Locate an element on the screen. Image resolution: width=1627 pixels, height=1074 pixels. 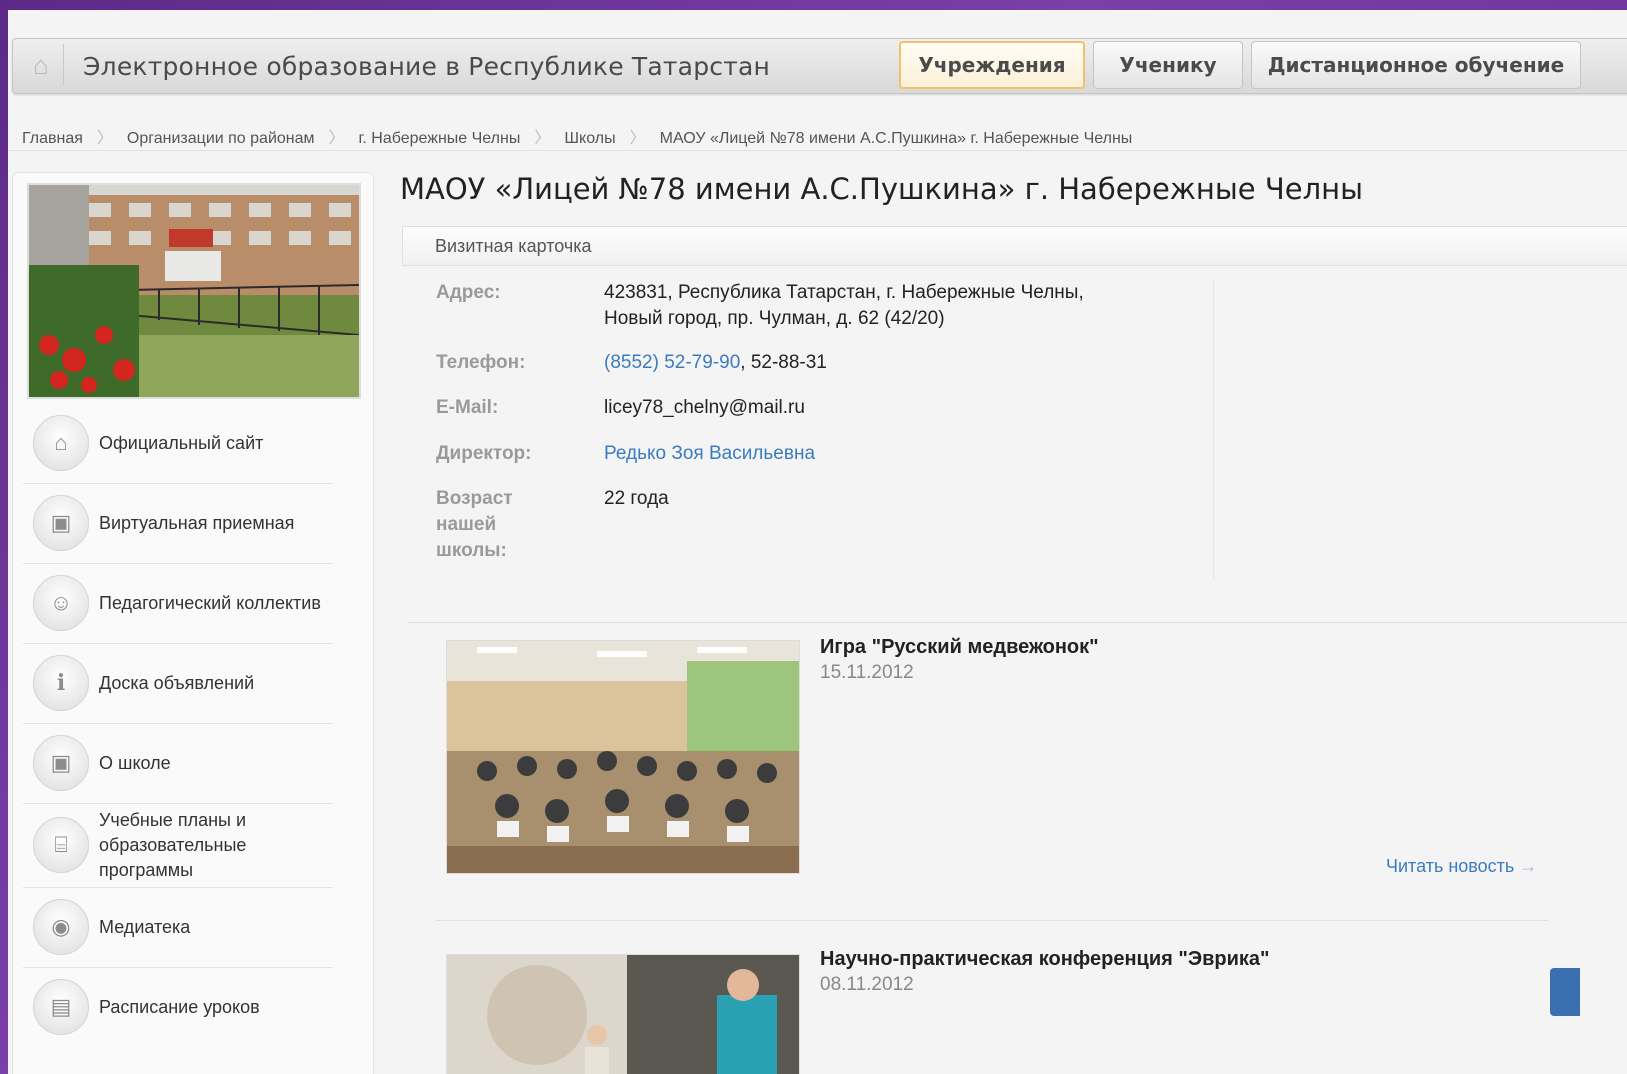
news-title: Игра "Русский медвежонок" is located at coordinates (959, 647).